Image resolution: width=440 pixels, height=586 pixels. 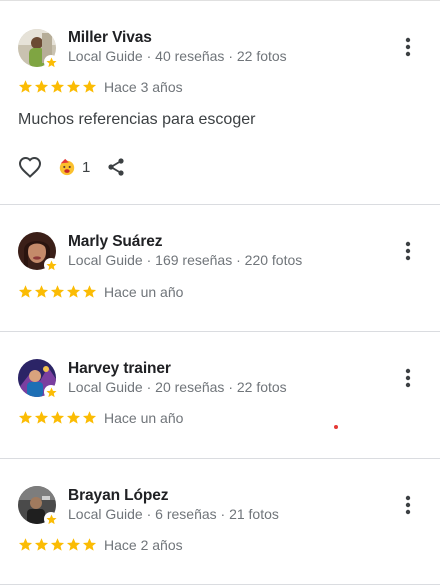 I want to click on reviewer-meta: Local Guide · 6 reseñas · 21 fotos, so click(x=173, y=514).